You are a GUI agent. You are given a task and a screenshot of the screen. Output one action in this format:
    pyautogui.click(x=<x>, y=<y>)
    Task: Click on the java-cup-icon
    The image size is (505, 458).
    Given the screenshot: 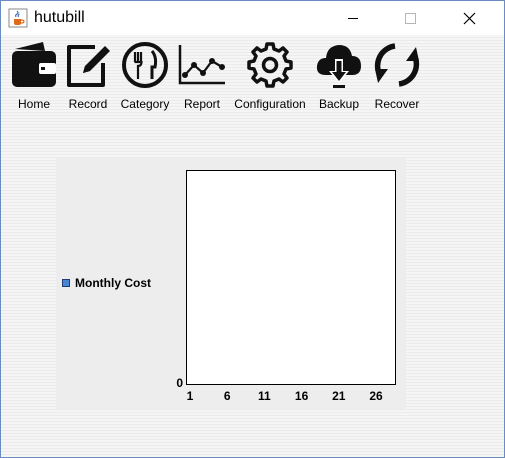 What is the action you would take?
    pyautogui.click(x=18, y=18)
    